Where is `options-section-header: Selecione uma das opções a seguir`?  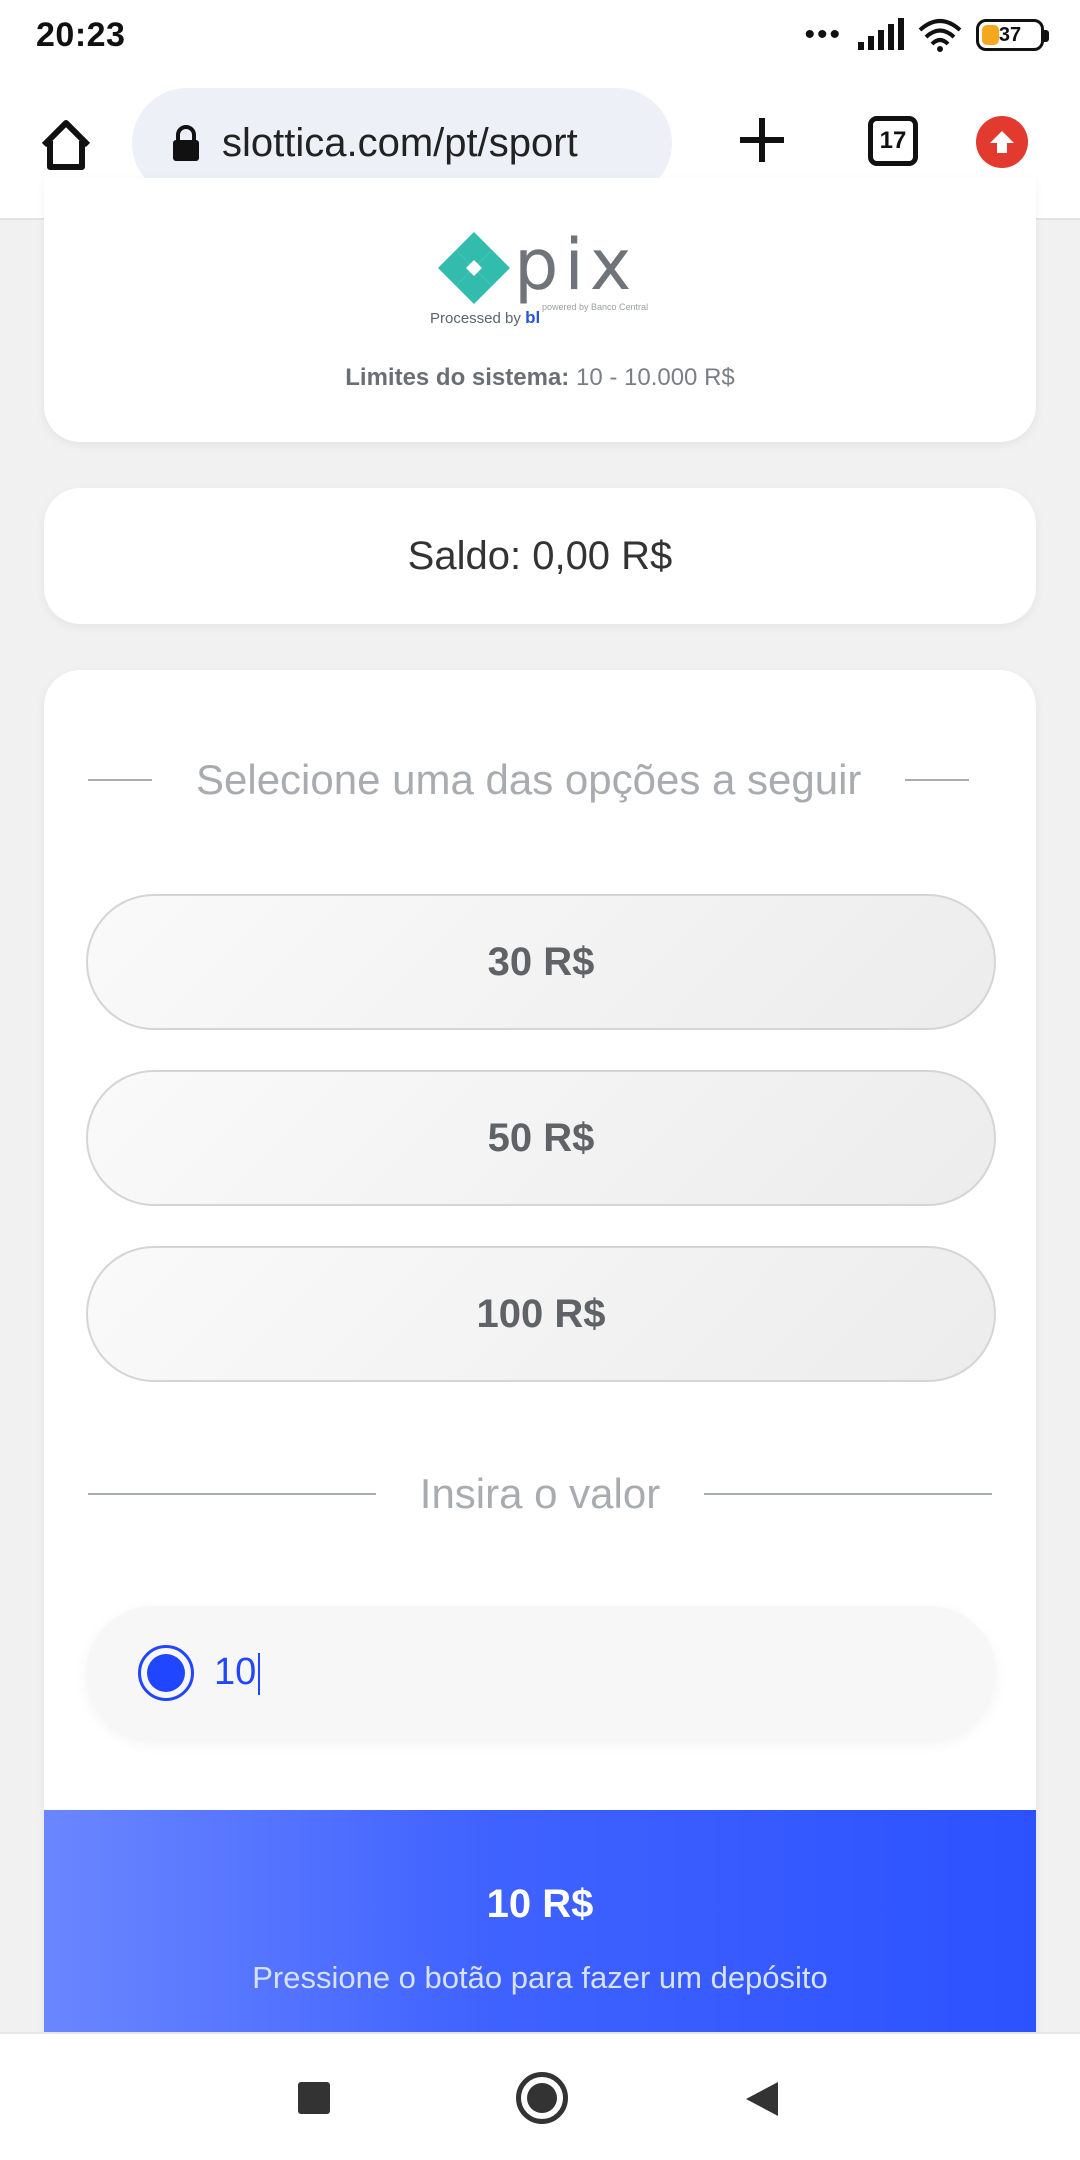 options-section-header: Selecione uma das opções a seguir is located at coordinates (540, 780).